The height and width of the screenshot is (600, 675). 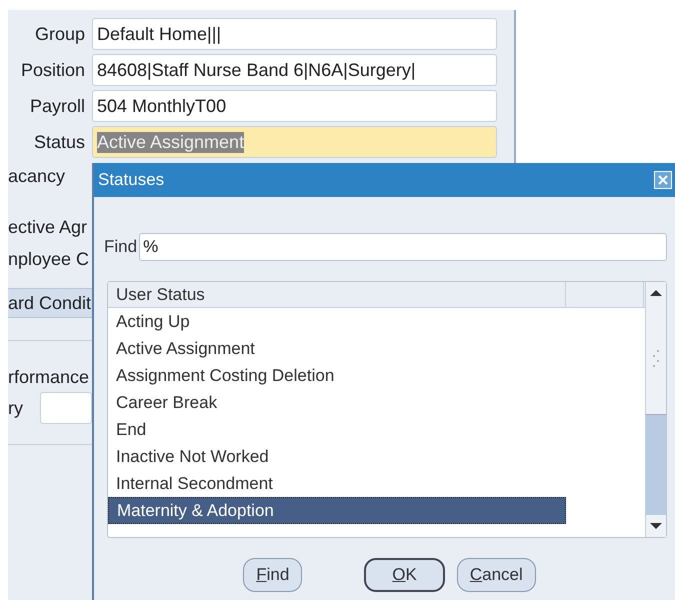 What do you see at coordinates (66, 408) in the screenshot?
I see `text-field` at bounding box center [66, 408].